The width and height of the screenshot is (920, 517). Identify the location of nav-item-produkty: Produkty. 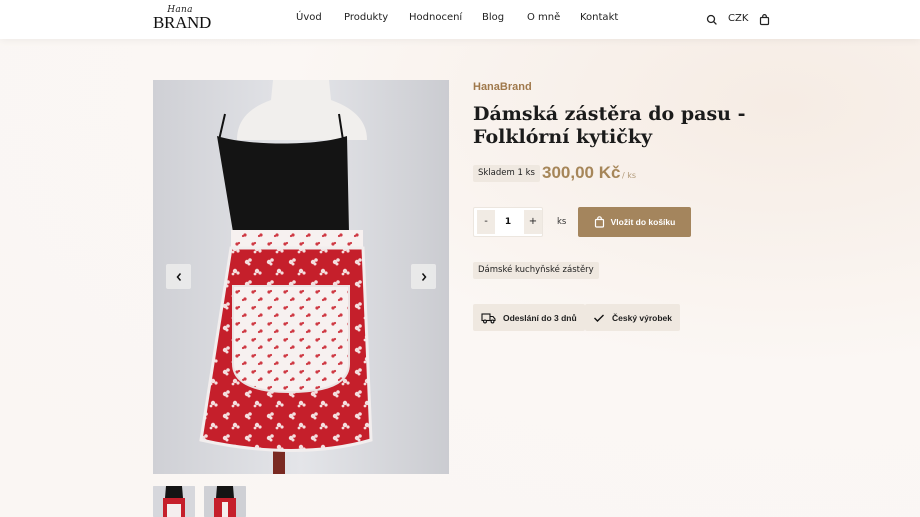
(366, 17).